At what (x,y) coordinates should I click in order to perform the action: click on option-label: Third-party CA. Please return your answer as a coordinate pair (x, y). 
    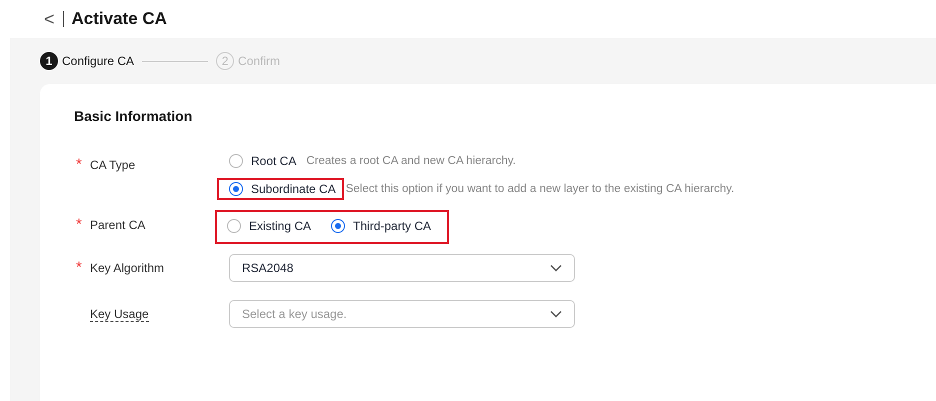
    Looking at the image, I should click on (392, 226).